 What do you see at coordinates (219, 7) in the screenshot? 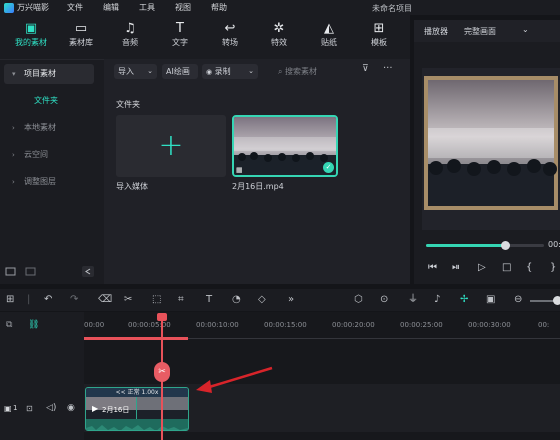
I see `menu-help: 帮助` at bounding box center [219, 7].